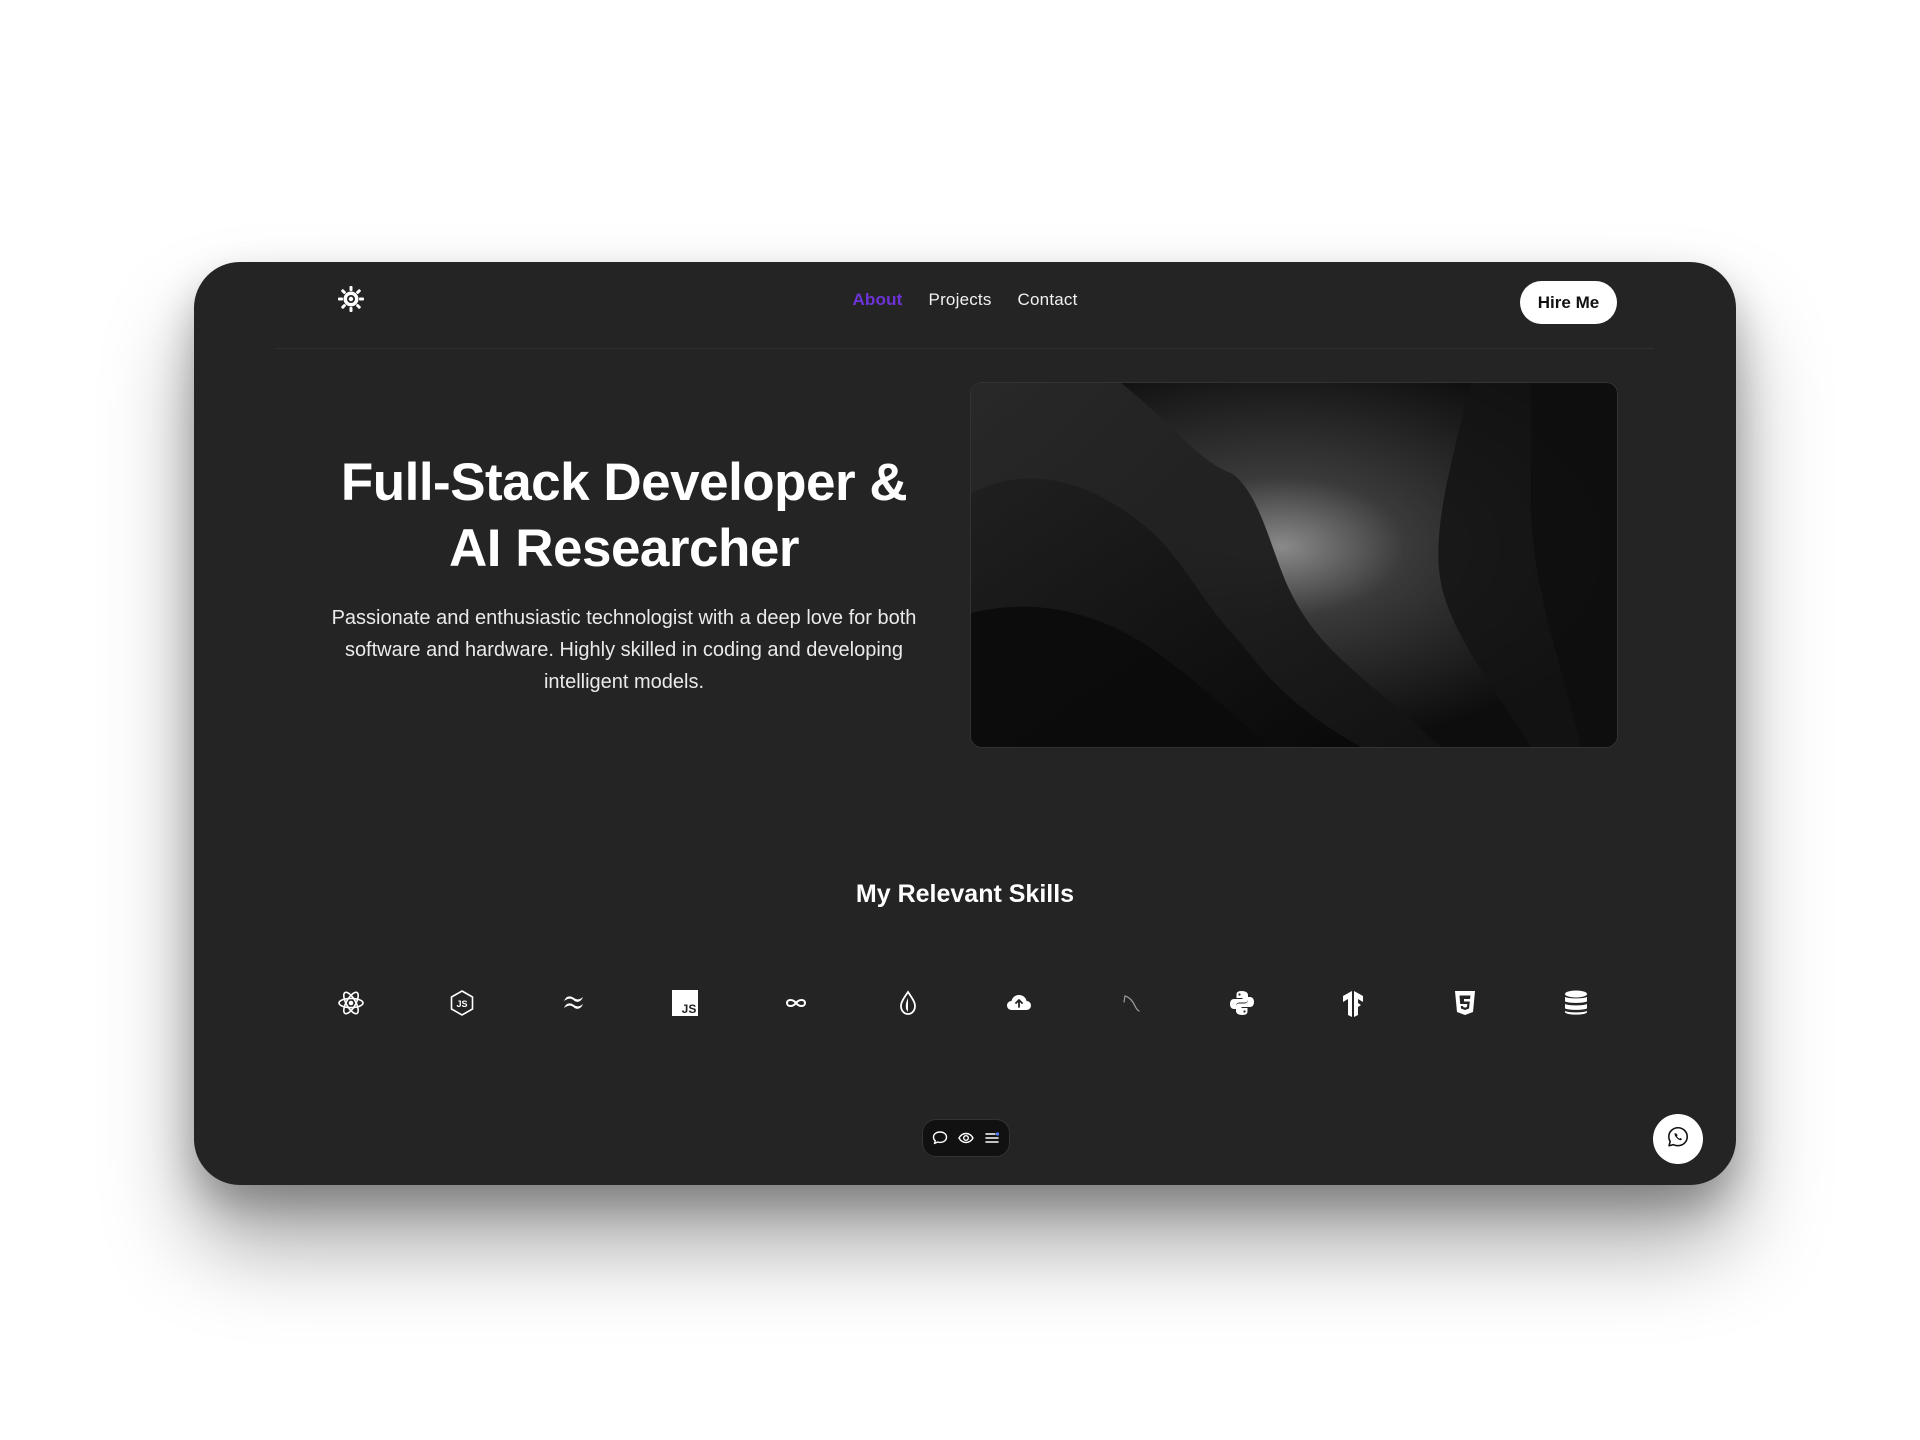 This screenshot has height=1440, width=1920. What do you see at coordinates (965, 894) in the screenshot?
I see `skills-title: My Relevant Skills` at bounding box center [965, 894].